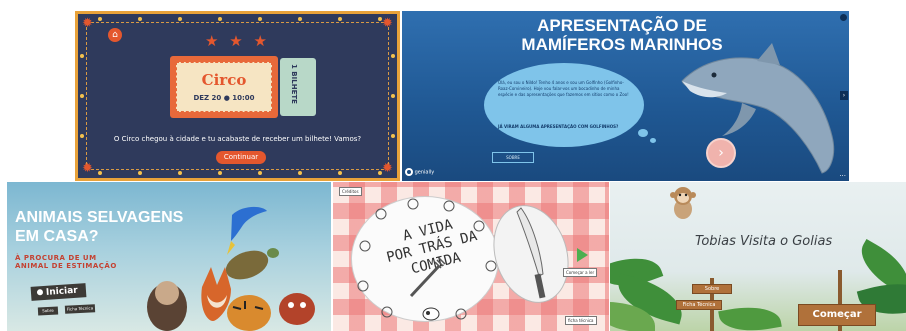 This screenshot has height=331, width=906. I want to click on ticket-stub-text: 1 BILHETE, so click(294, 84).